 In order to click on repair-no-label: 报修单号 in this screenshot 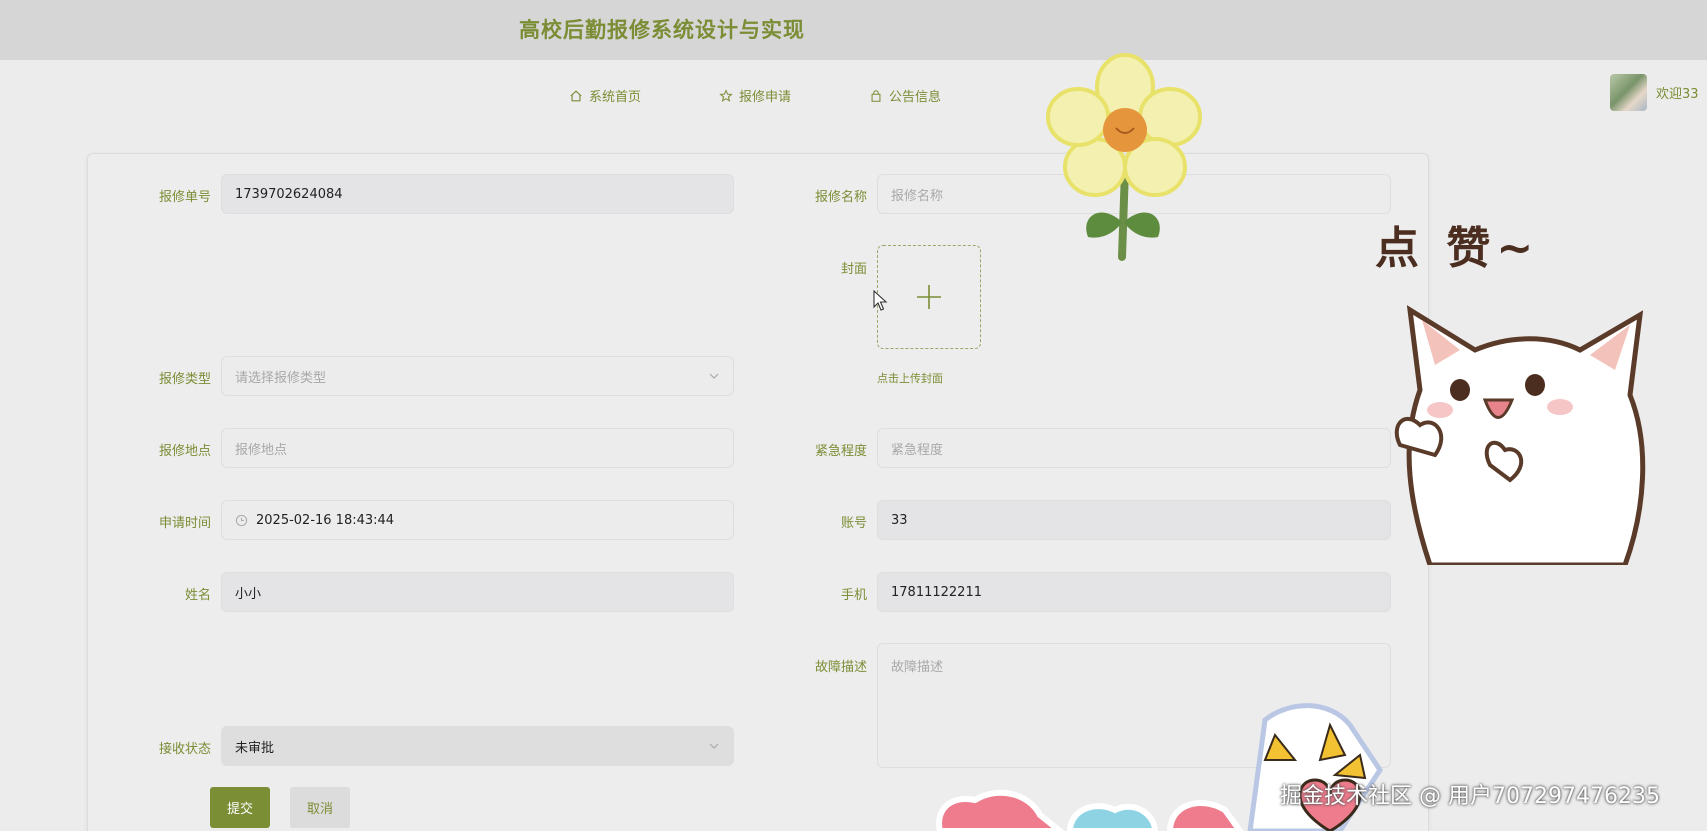, I will do `click(184, 197)`.